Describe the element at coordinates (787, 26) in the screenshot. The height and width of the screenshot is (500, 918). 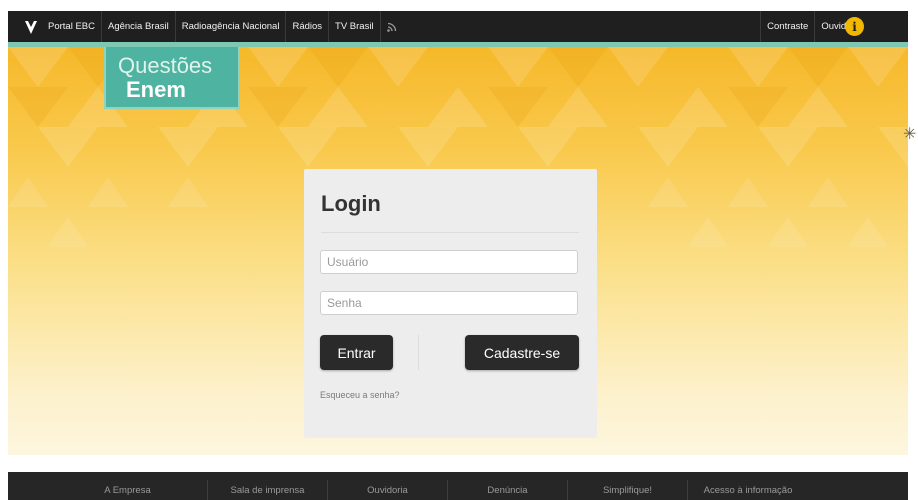
I see `contrast-toggle: Contraste` at that location.